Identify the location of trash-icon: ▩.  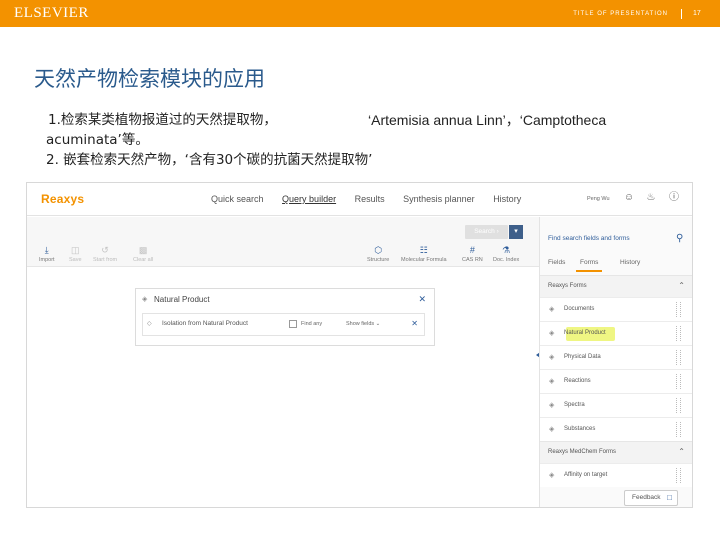
(143, 250).